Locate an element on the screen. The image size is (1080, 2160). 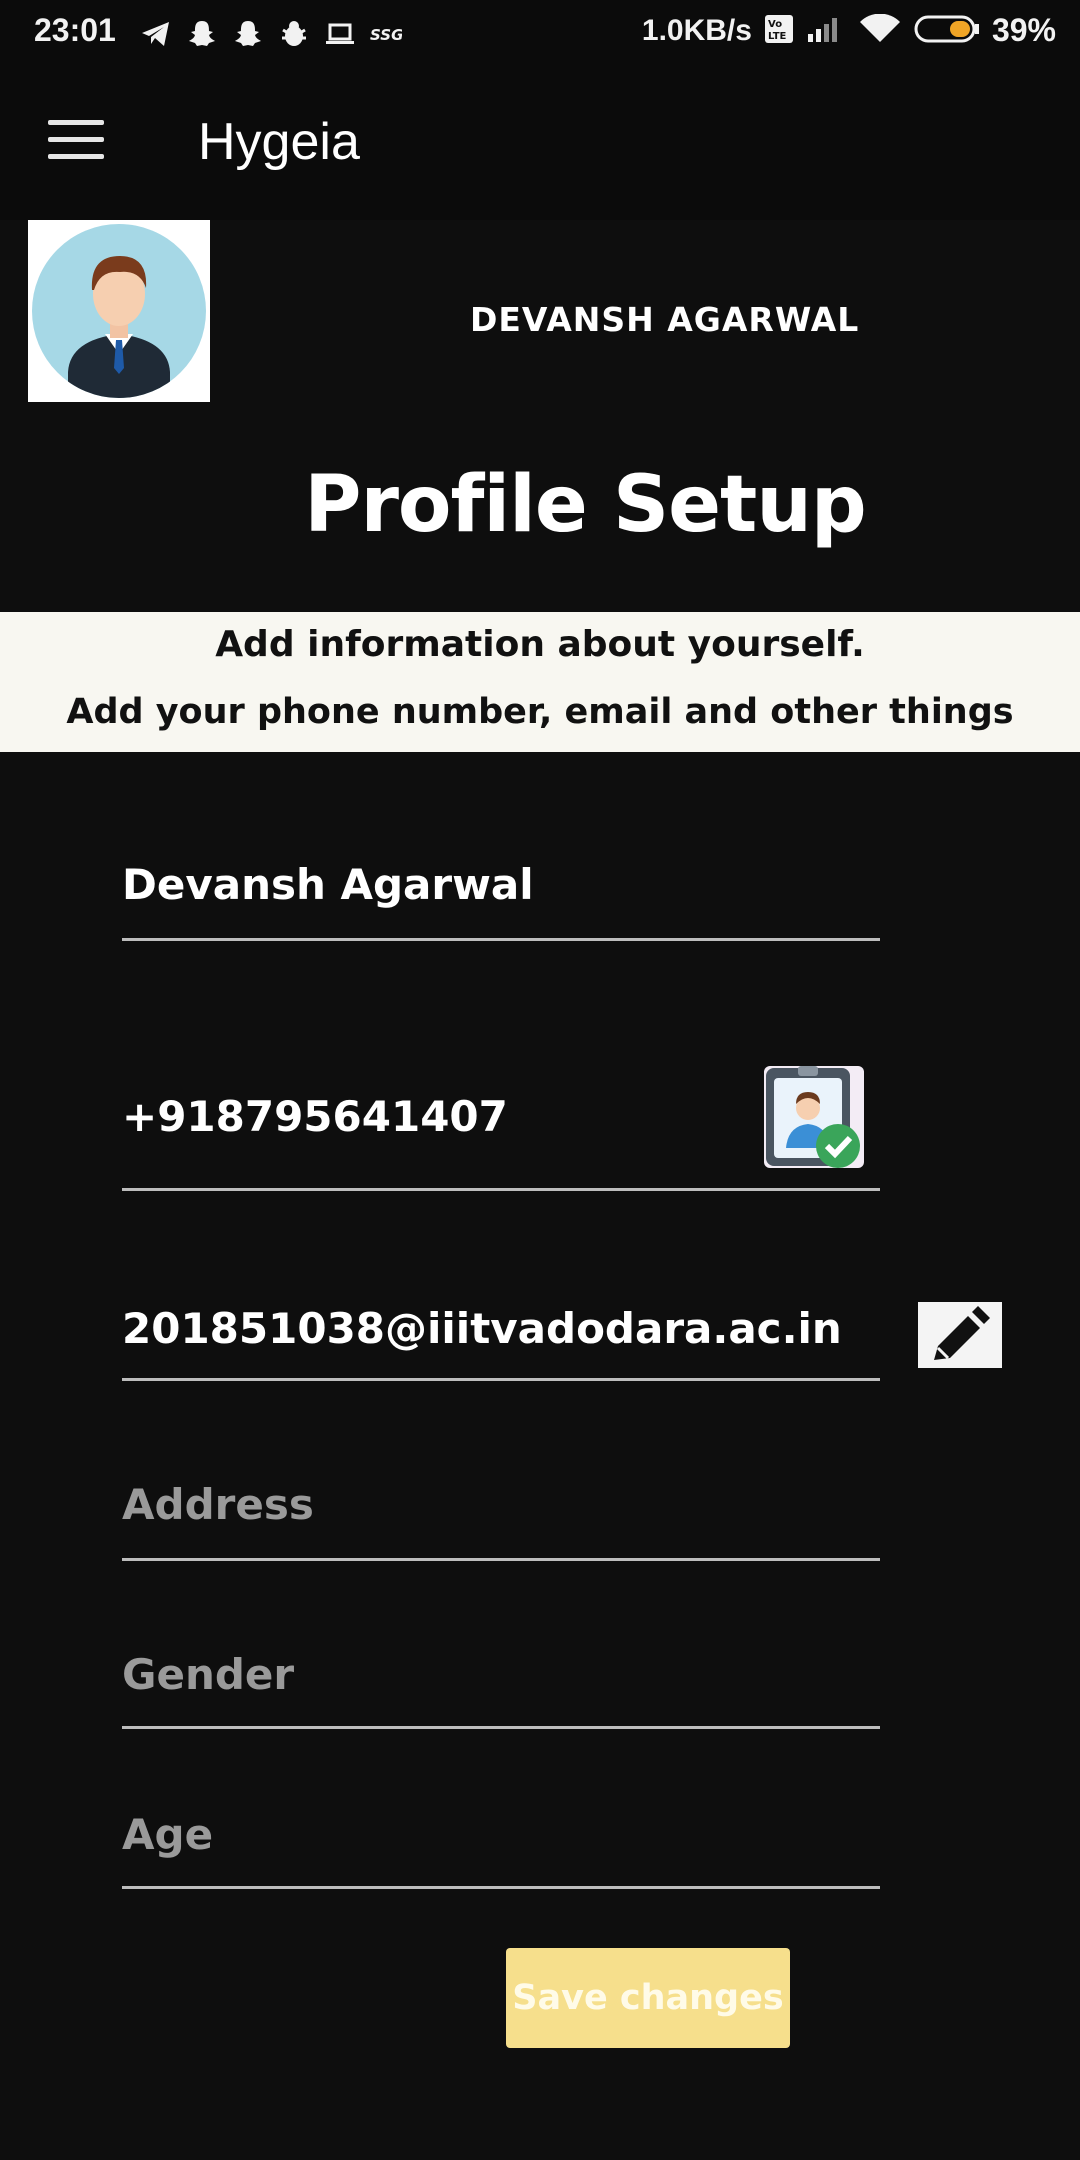
email-field is located at coordinates (501, 1342).